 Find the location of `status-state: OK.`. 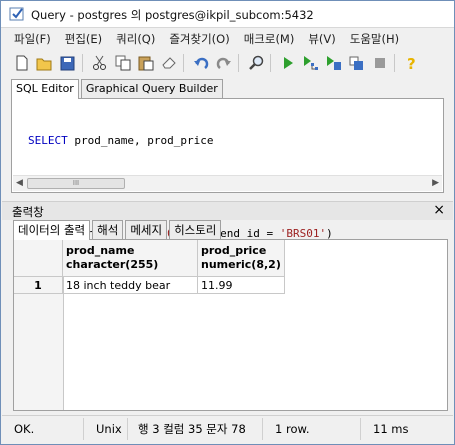

status-state: OK. is located at coordinates (43, 429).